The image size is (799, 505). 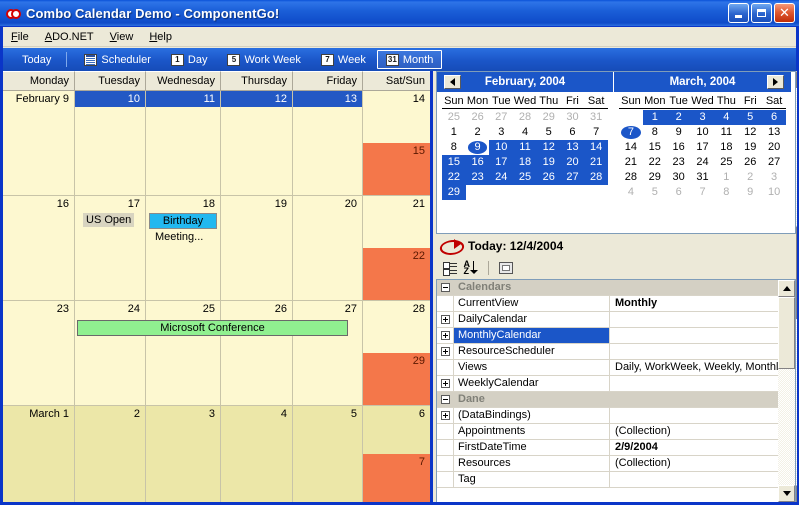 I want to click on property-row: DailyCalendar, so click(x=607, y=320).